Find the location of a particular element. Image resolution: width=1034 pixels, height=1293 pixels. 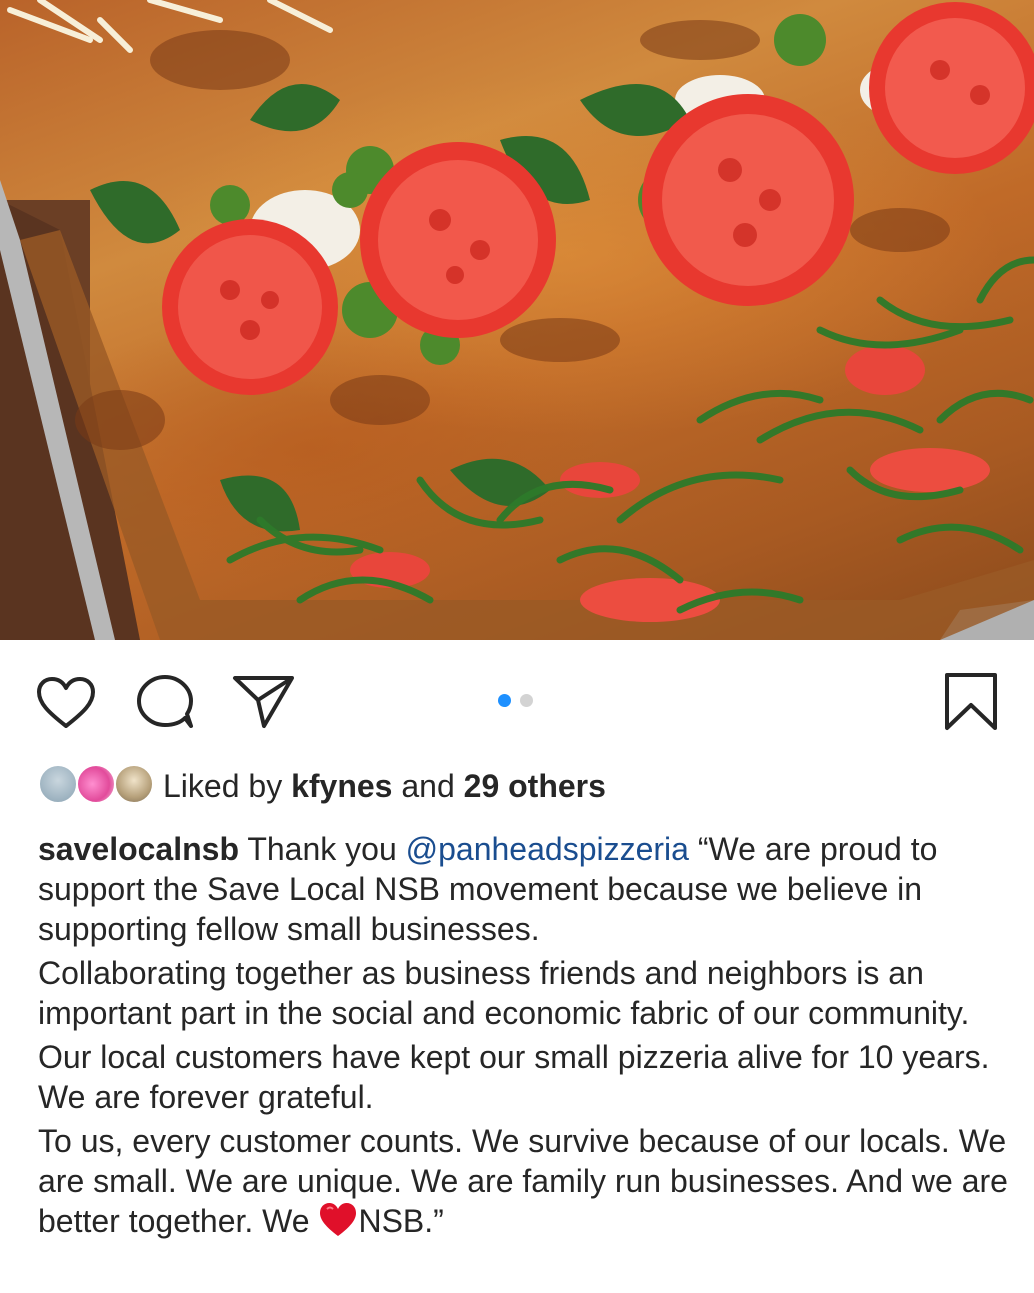

carousel-indicator is located at coordinates (518, 701).